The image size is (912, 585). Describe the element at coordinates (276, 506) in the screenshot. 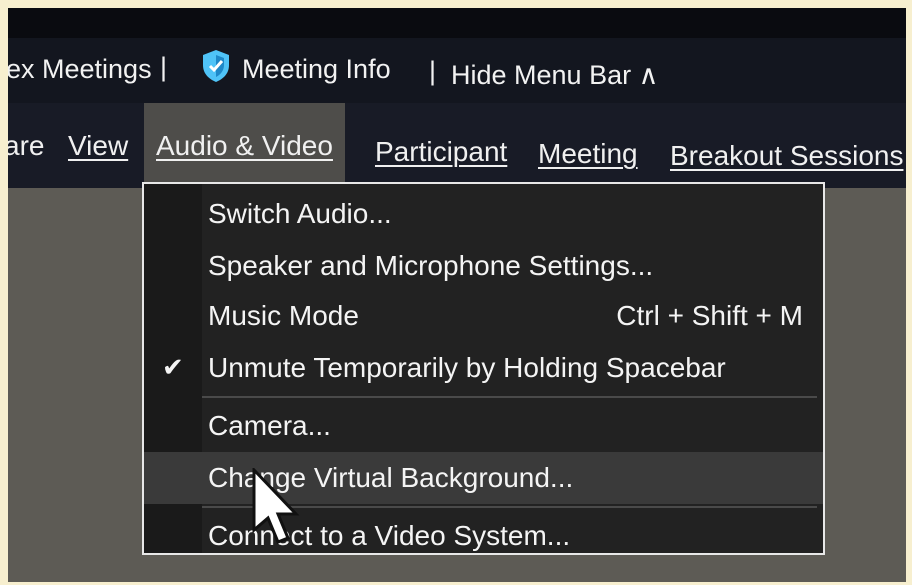

I see `mouse-pointer-icon` at that location.